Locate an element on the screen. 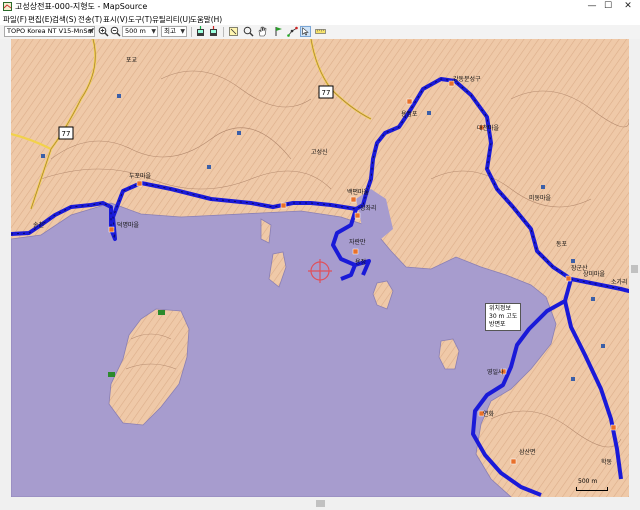 This screenshot has height=510, width=640. road-shield-77-b: 77 is located at coordinates (326, 92).